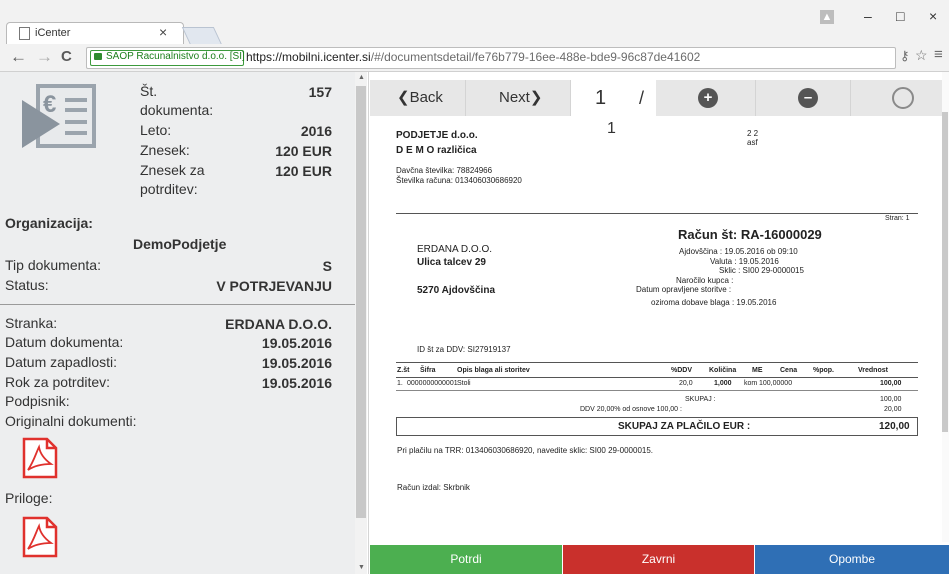  Describe the element at coordinates (53, 33) in the screenshot. I see `tab-title: iCenter` at that location.